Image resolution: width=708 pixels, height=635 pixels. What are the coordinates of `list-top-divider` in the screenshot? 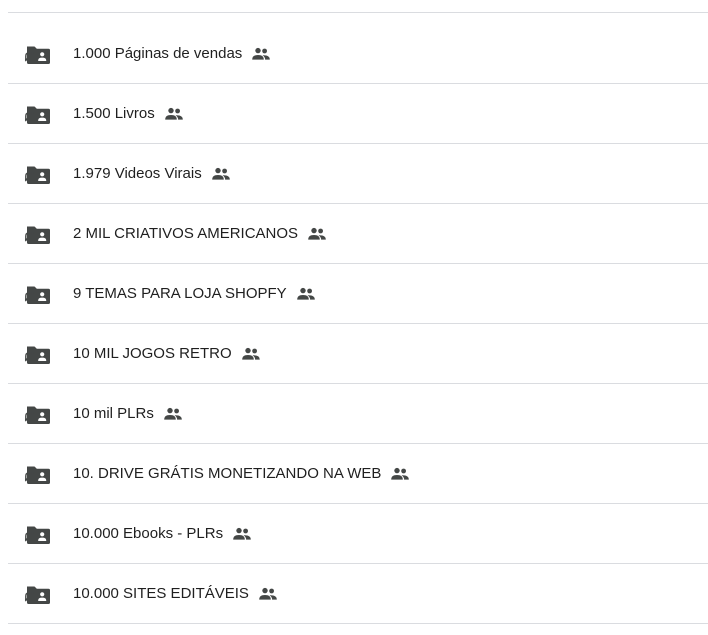 It's located at (358, 12).